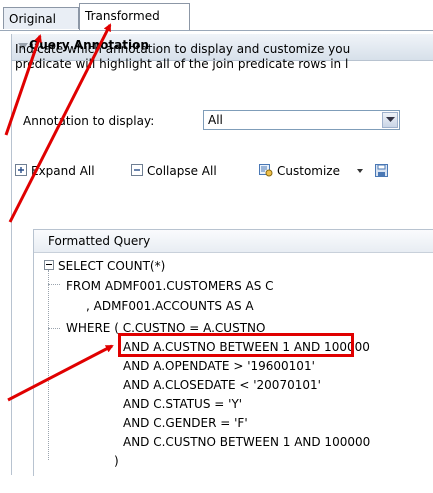  I want to click on arrow-to-original-tab, so click(23, 85).